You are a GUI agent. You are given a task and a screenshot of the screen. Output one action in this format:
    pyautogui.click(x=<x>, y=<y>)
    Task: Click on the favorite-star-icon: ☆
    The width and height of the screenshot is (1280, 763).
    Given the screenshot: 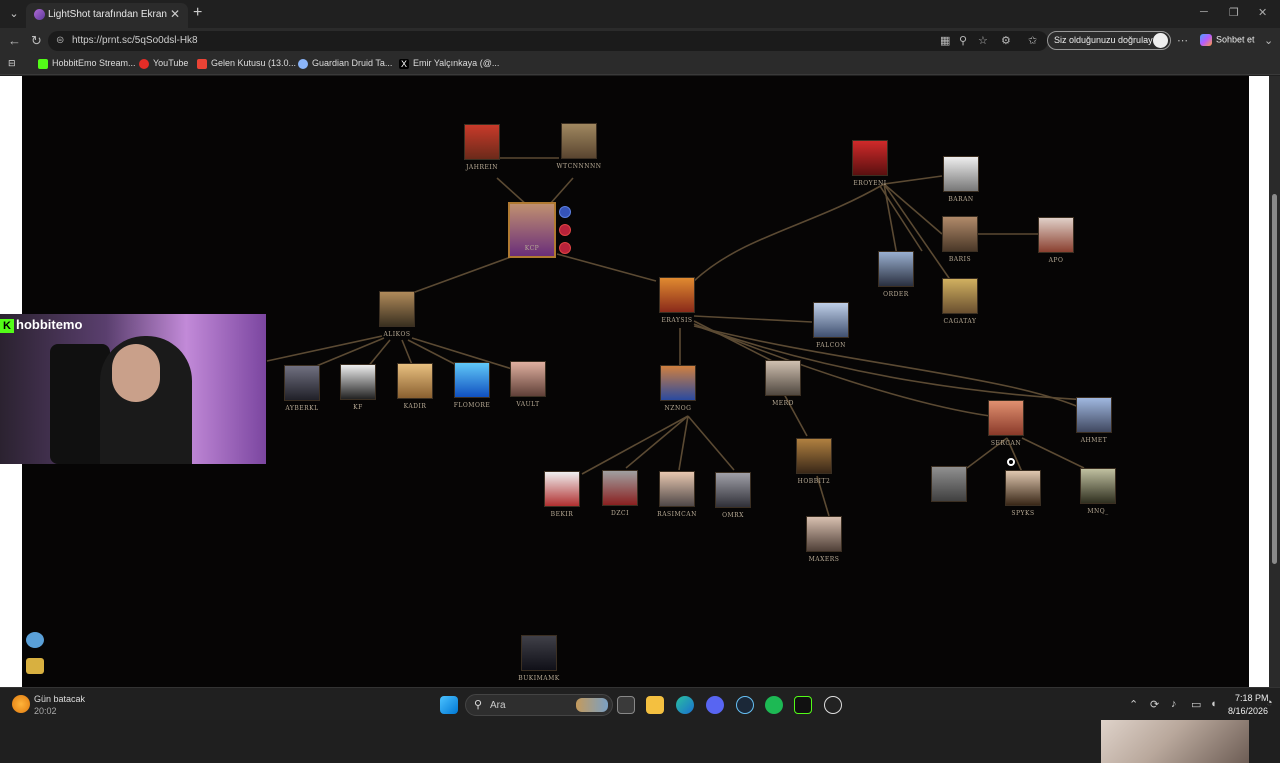 What is the action you would take?
    pyautogui.click(x=983, y=40)
    